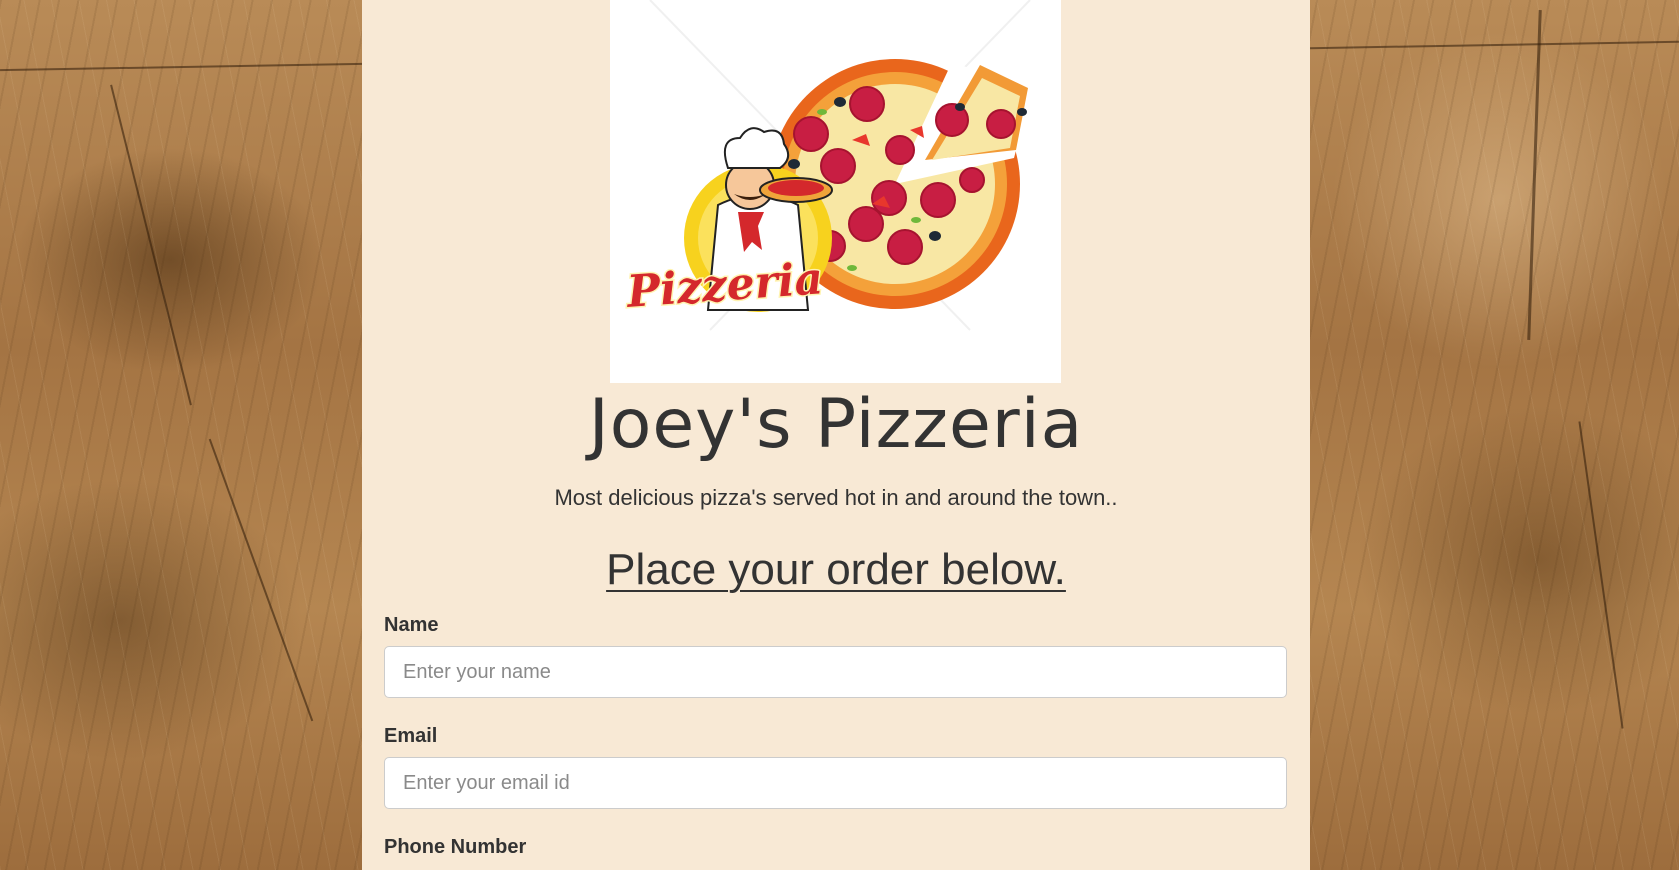  What do you see at coordinates (836, 424) in the screenshot?
I see `brand-title: Joey's Pizzeria` at bounding box center [836, 424].